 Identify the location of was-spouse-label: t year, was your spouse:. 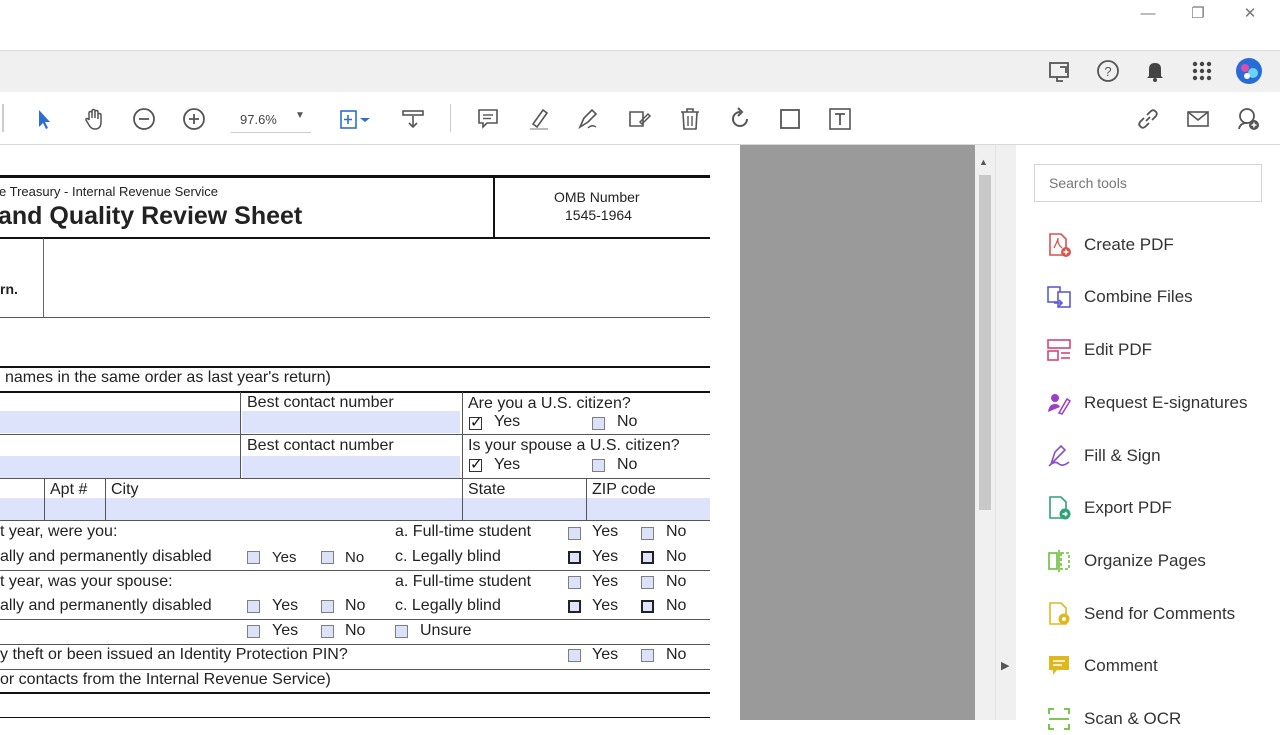
(86, 581).